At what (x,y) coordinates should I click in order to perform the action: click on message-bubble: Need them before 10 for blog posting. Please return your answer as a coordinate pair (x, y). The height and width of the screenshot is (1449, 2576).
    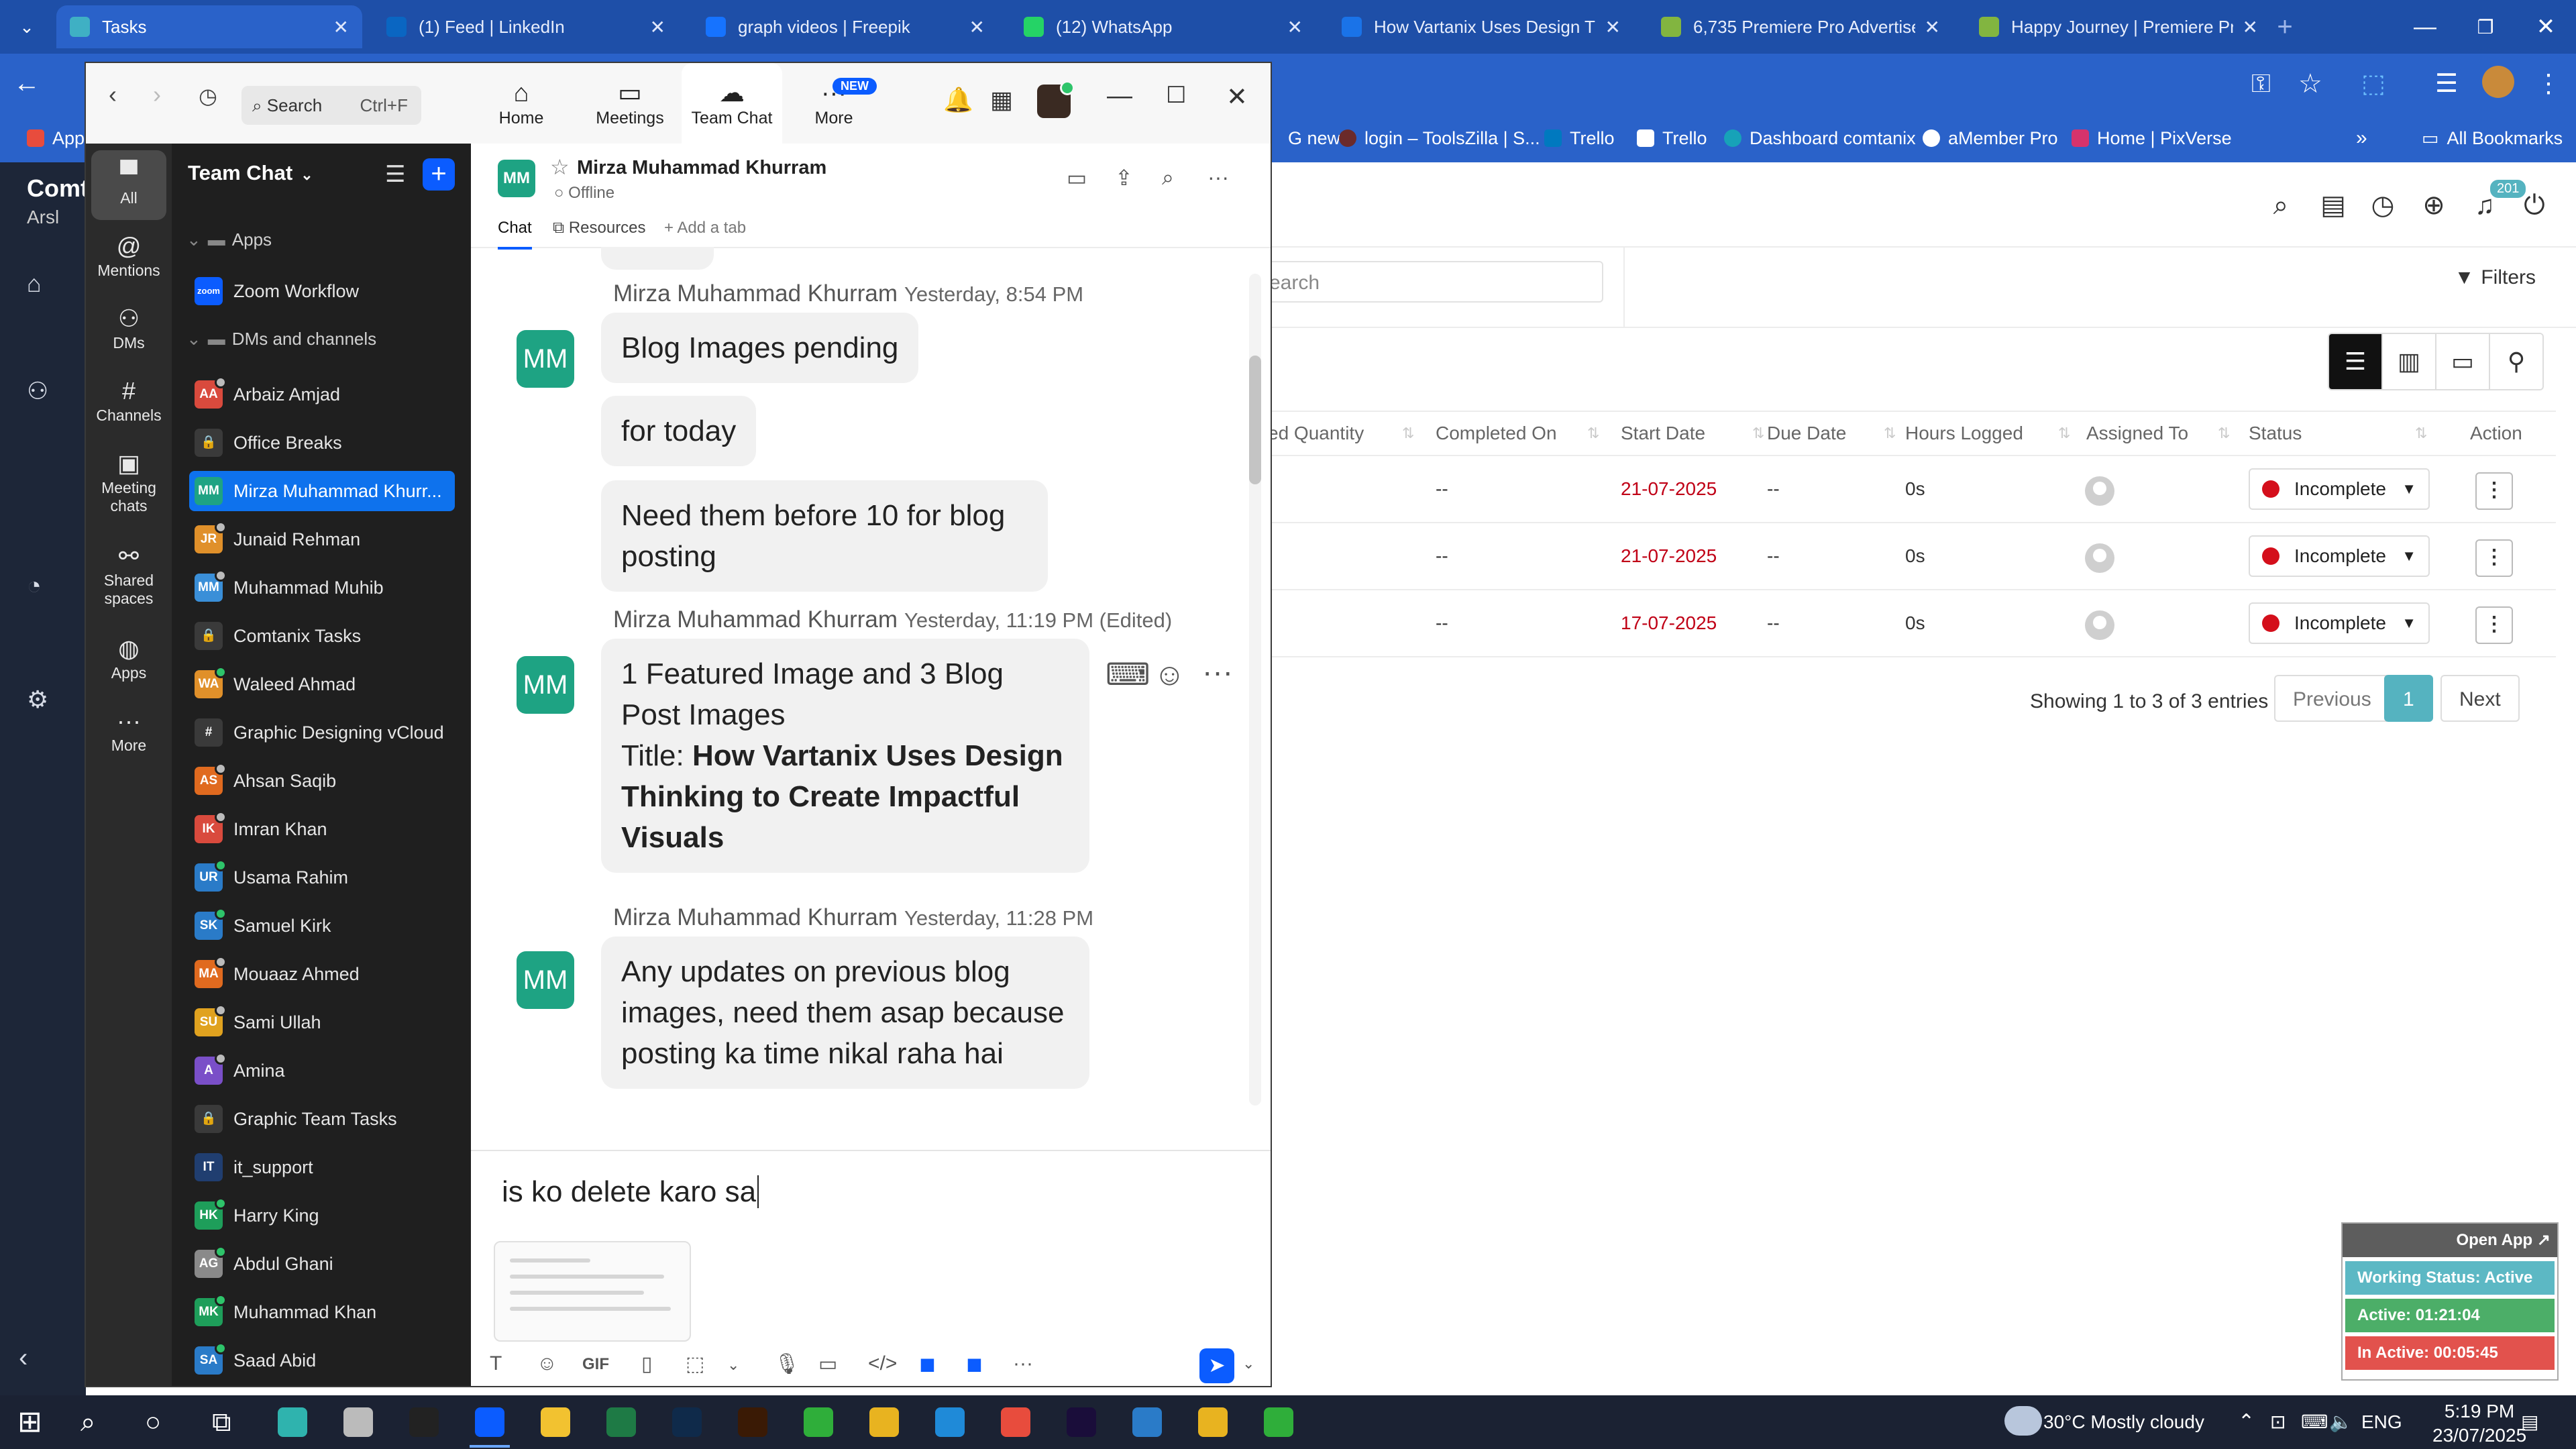
    Looking at the image, I should click on (824, 536).